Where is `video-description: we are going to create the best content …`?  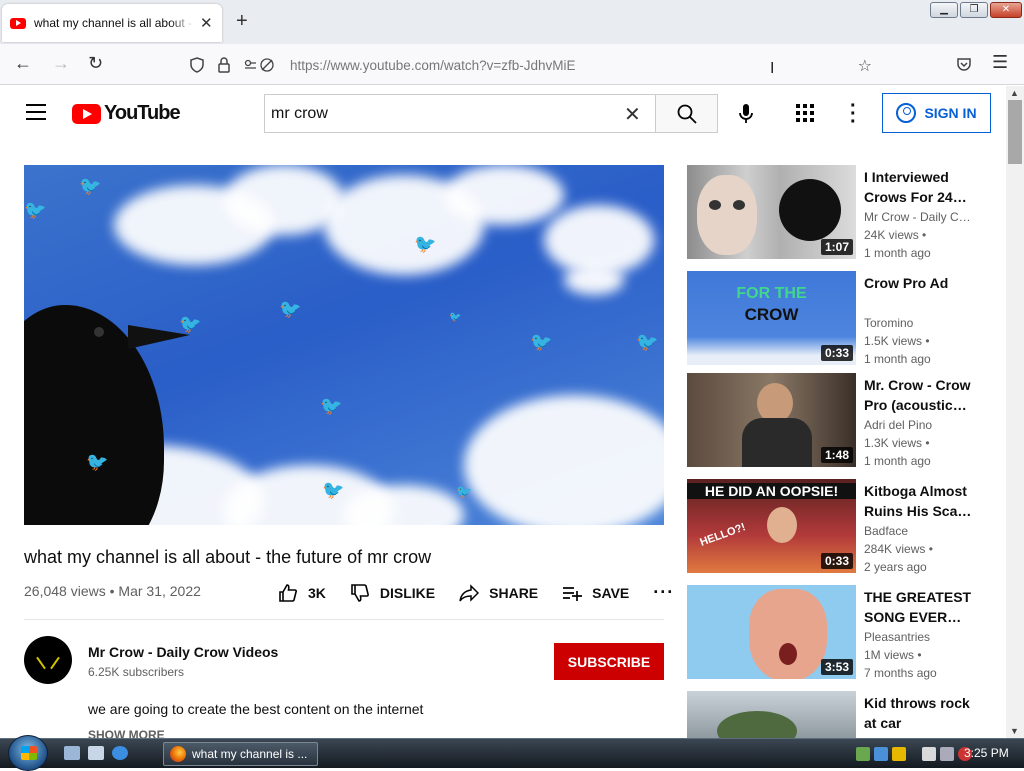
video-description: we are going to create the best content … is located at coordinates (256, 709).